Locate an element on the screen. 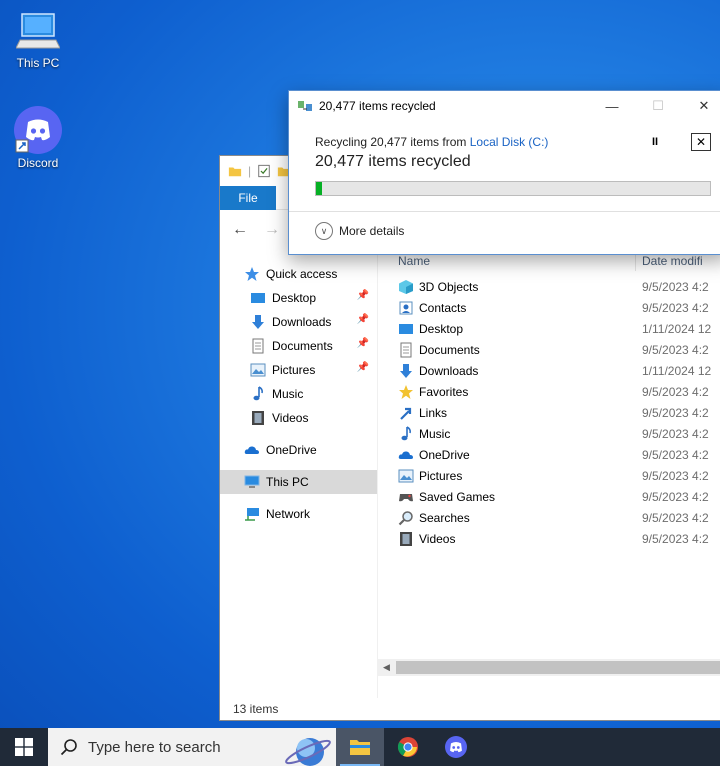 The height and width of the screenshot is (766, 720). dialog-title: 20,477 items recycled is located at coordinates (377, 106).